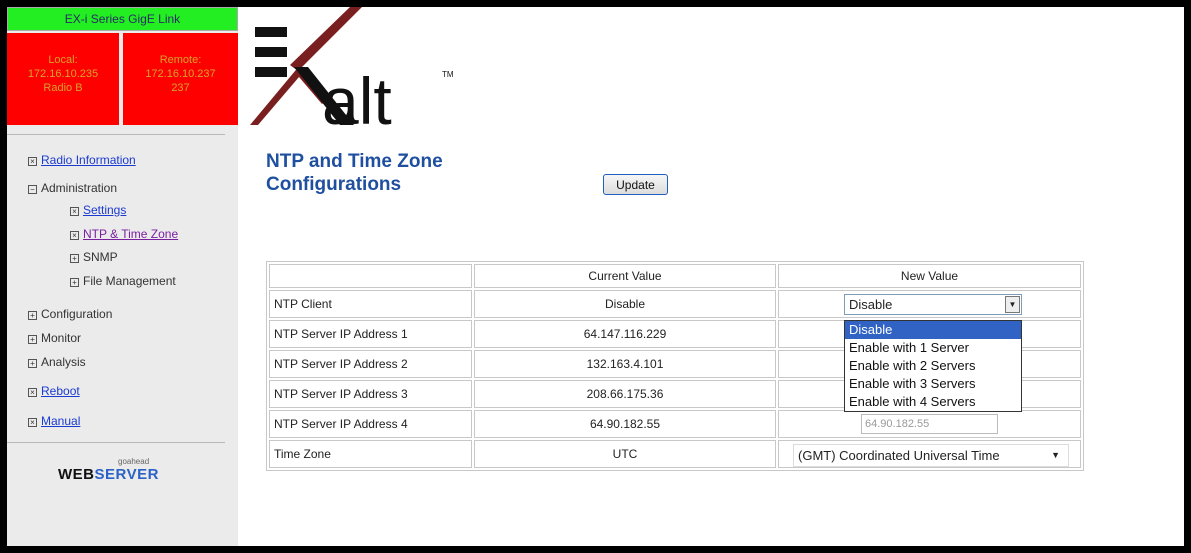 The image size is (1191, 553). I want to click on nav-ntp-time-zone: × NTP & Time Zone, so click(124, 234).